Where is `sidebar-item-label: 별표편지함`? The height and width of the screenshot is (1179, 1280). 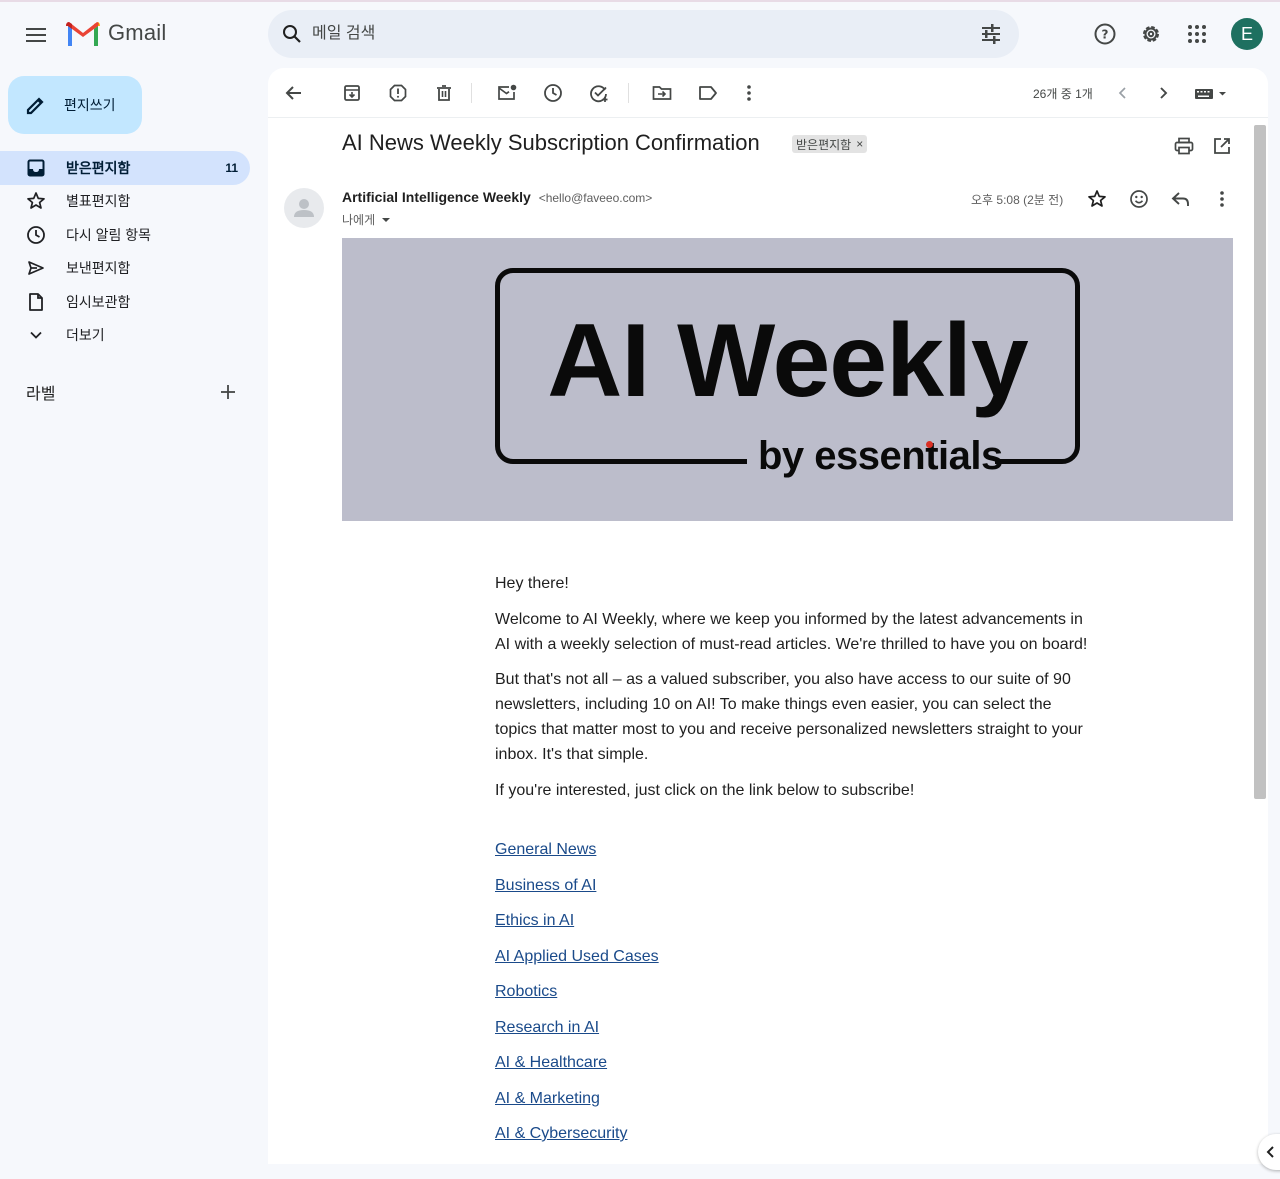 sidebar-item-label: 별표편지함 is located at coordinates (98, 201).